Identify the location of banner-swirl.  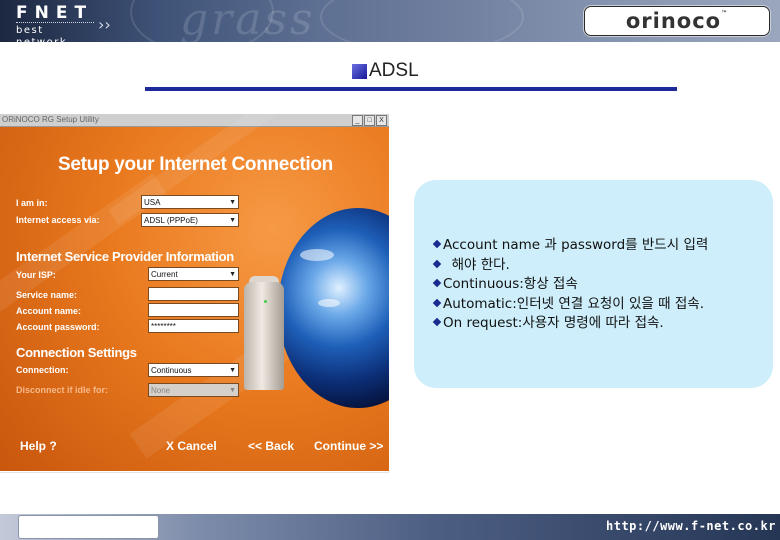
(422, 21).